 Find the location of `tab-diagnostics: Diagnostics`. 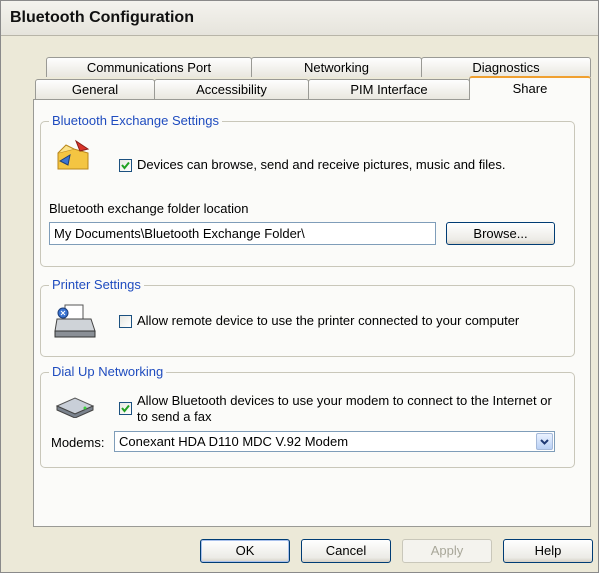

tab-diagnostics: Diagnostics is located at coordinates (506, 67).